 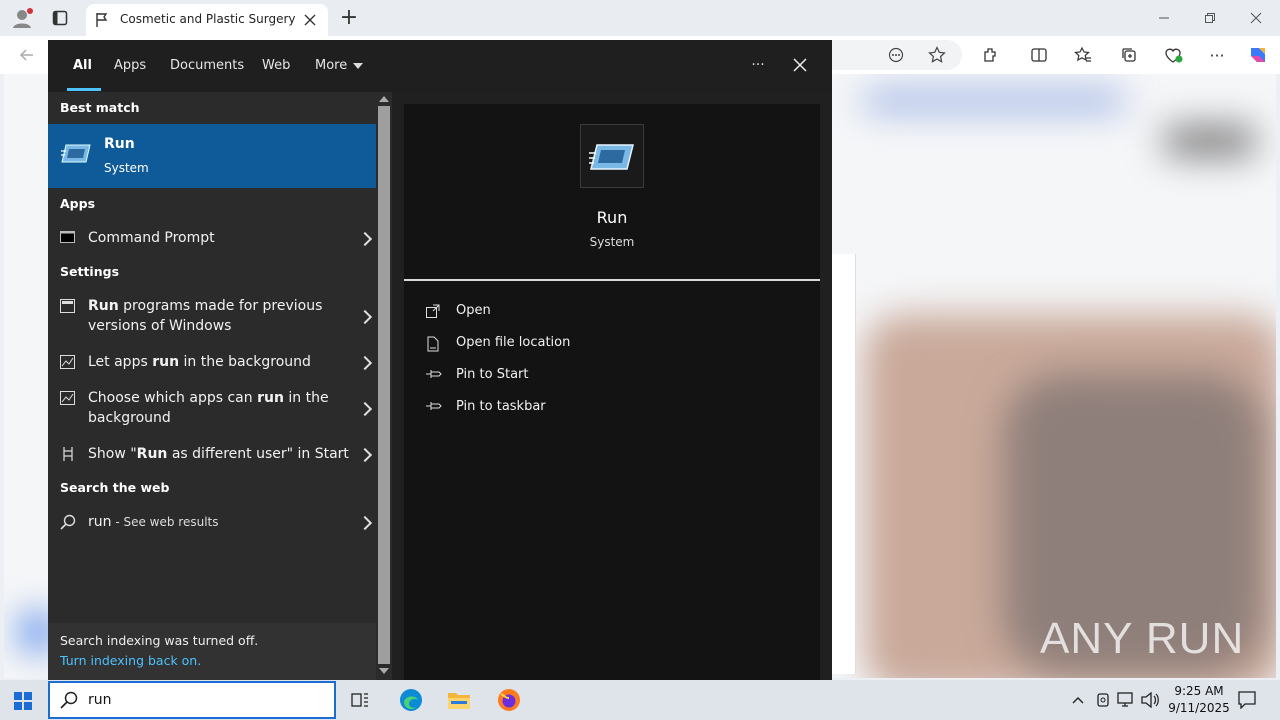 I want to click on browser-tab-bar: Cosmetic and Plastic Surgery Surg +, so click(x=640, y=18).